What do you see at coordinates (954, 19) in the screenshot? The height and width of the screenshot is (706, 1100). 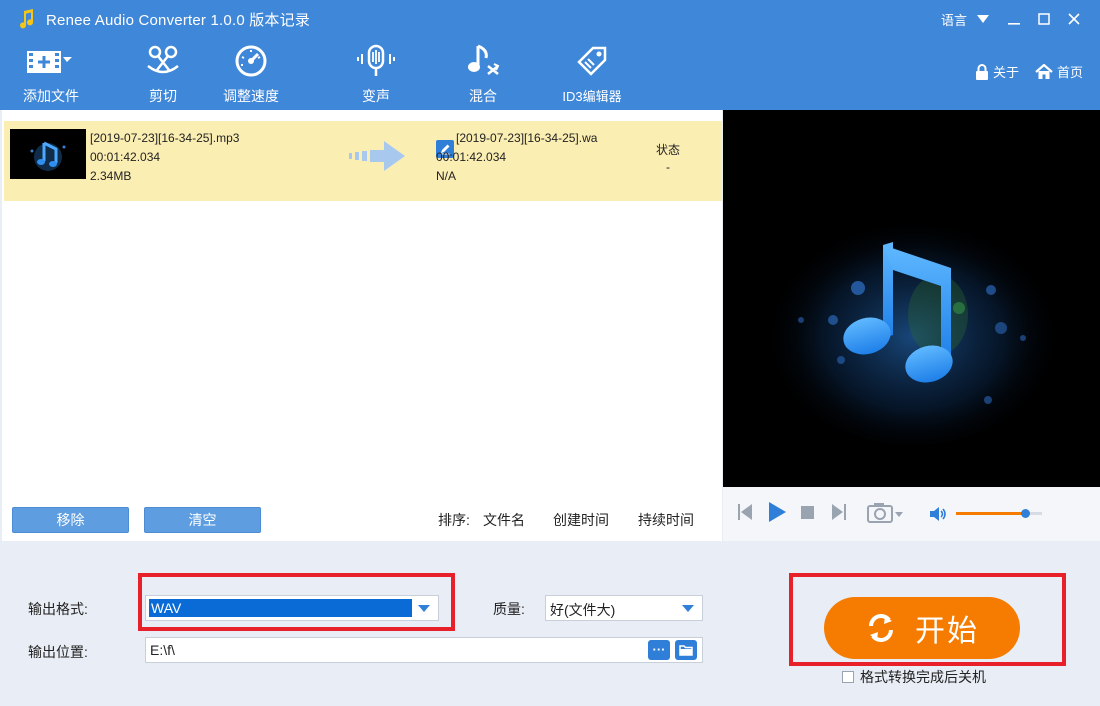 I see `language-menu: 语言` at bounding box center [954, 19].